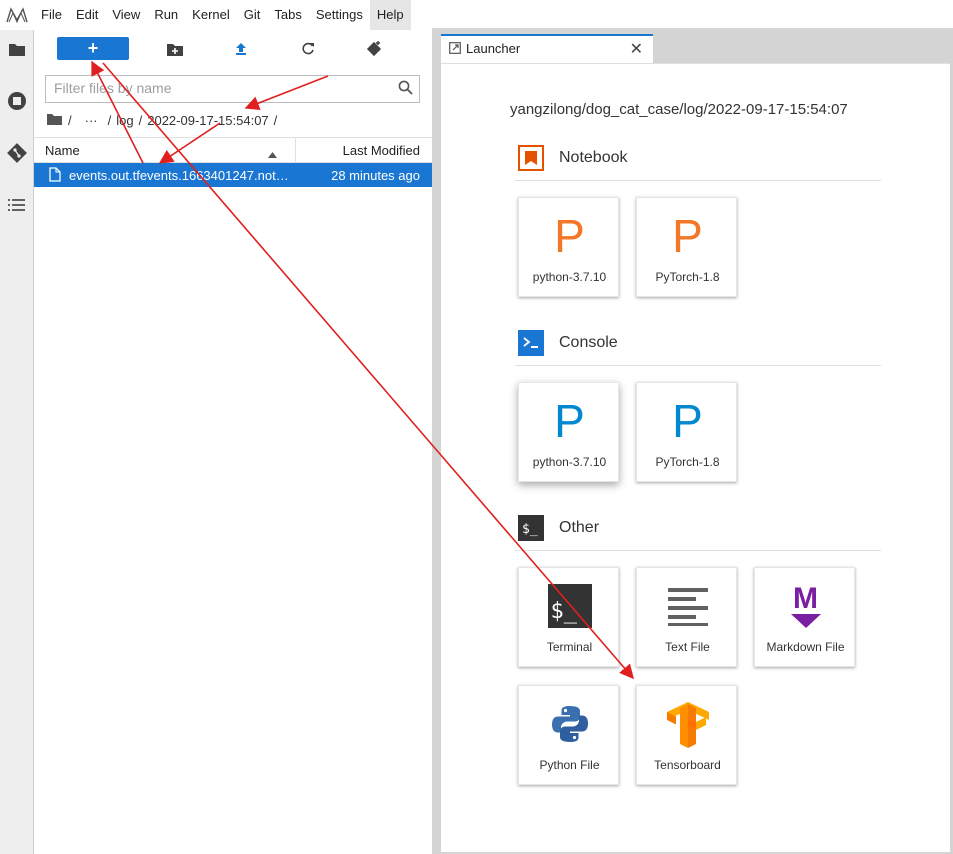 The width and height of the screenshot is (953, 854). I want to click on filter-files-input, so click(215, 88).